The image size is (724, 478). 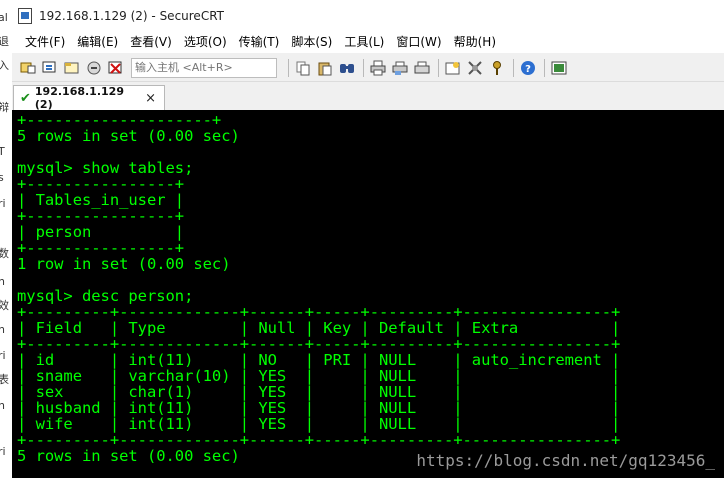 I want to click on left-fragment: 效, so click(x=4, y=305).